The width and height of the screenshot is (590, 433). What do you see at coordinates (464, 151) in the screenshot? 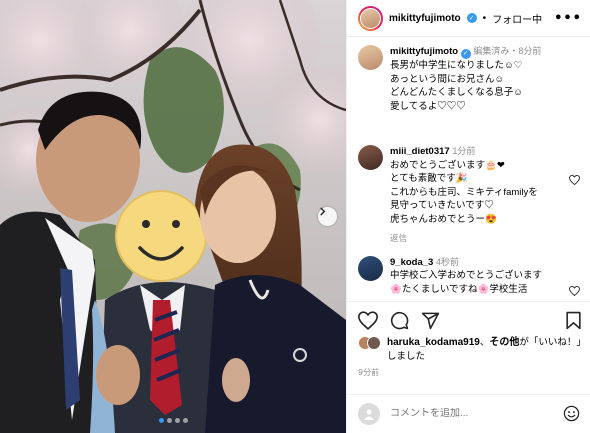
I see `comment-time: 1分前` at bounding box center [464, 151].